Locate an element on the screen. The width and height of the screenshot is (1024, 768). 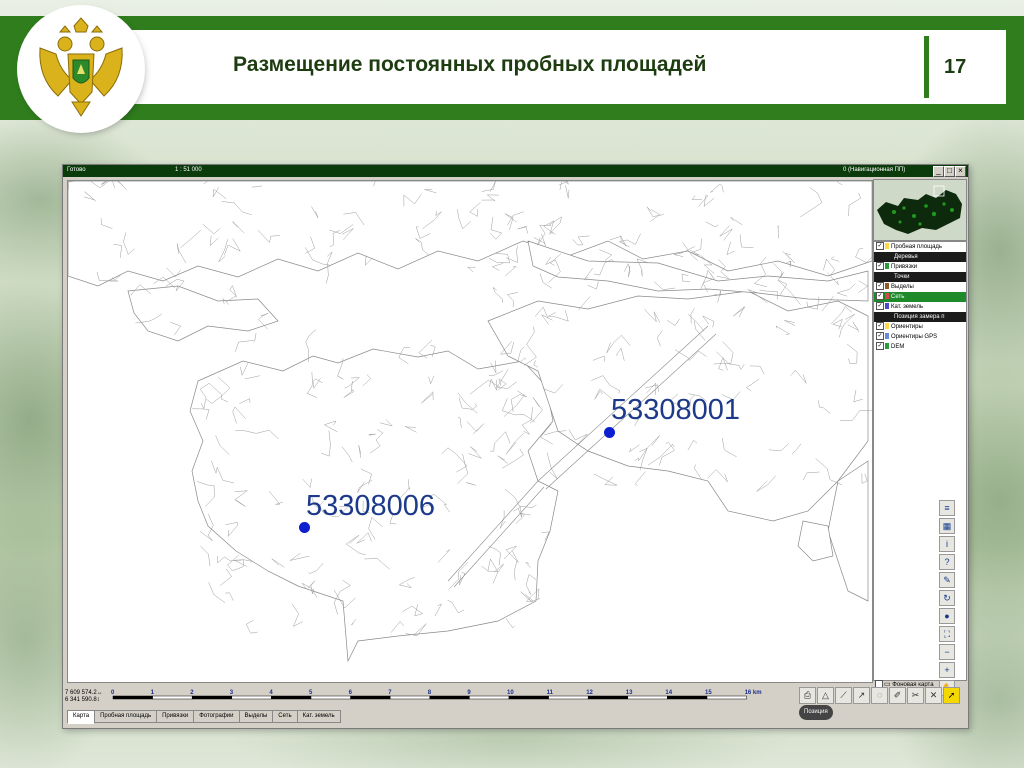
select-icon: ◌ is located at coordinates (879, 695).